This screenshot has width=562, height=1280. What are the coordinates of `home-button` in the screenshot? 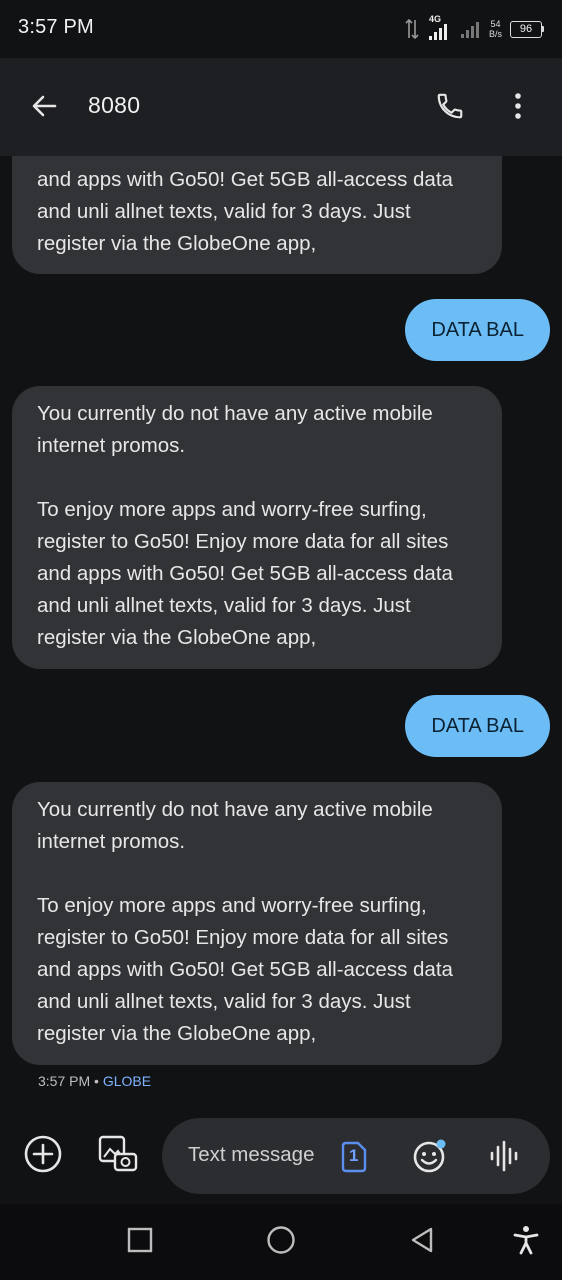 It's located at (281, 1242).